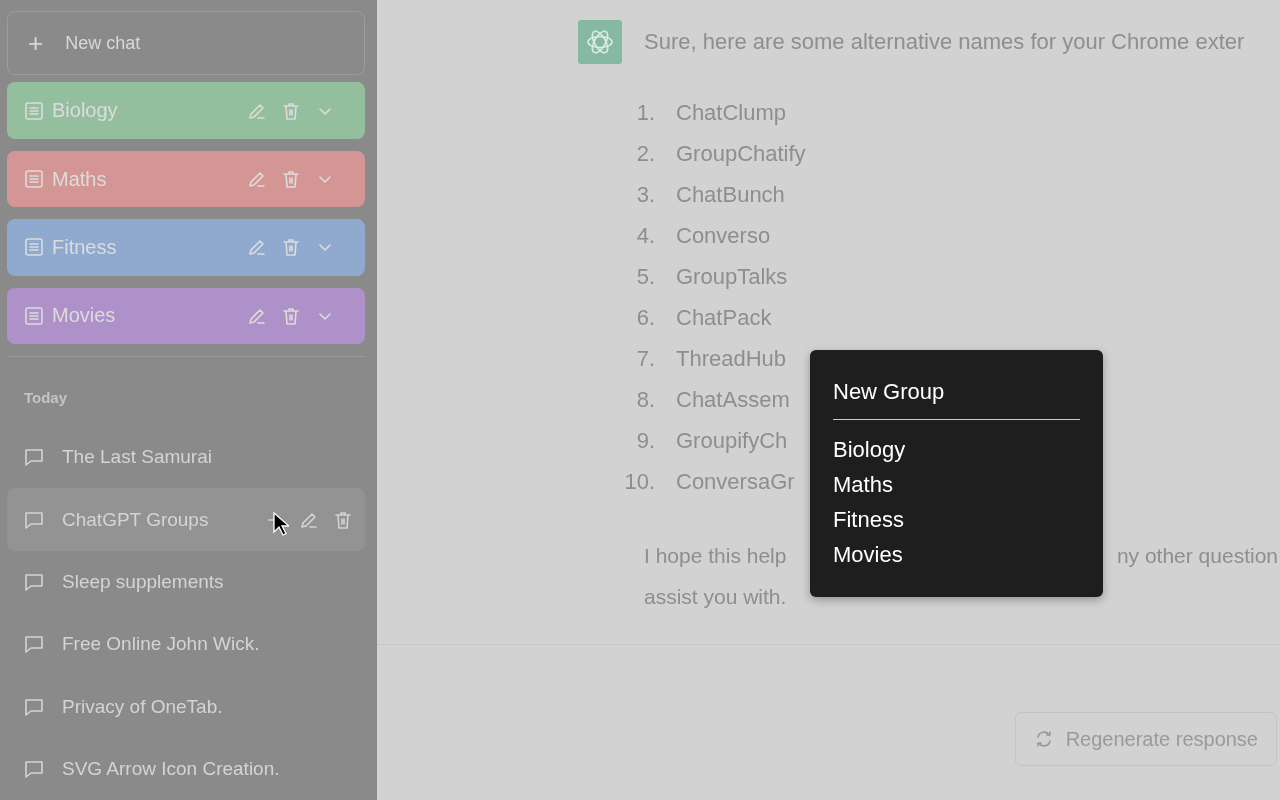 The width and height of the screenshot is (1280, 800). Describe the element at coordinates (186, 644) in the screenshot. I see `chat-item: Free Online John Wick.` at that location.